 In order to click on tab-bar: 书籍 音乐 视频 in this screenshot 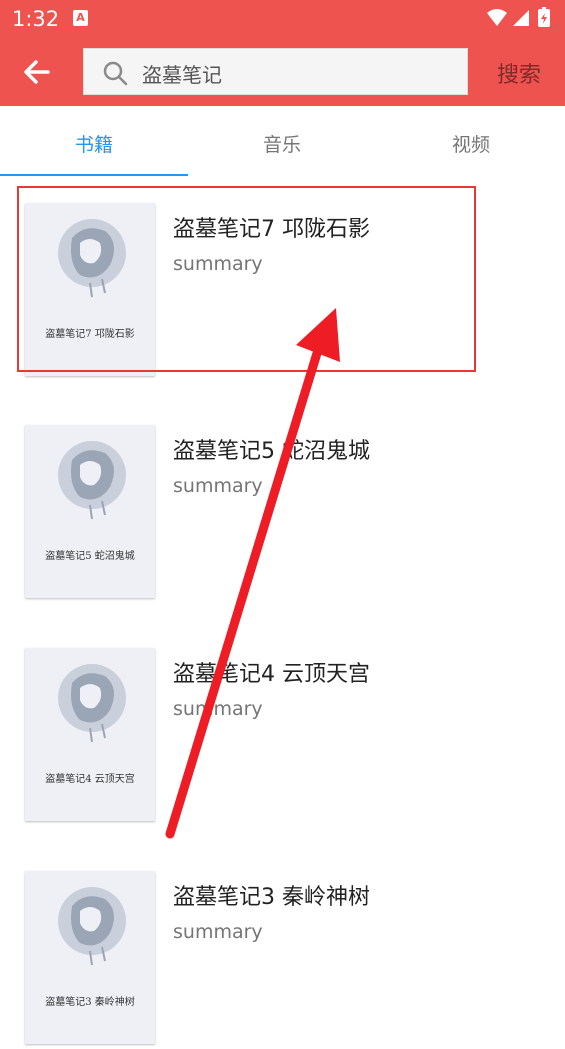, I will do `click(282, 141)`.